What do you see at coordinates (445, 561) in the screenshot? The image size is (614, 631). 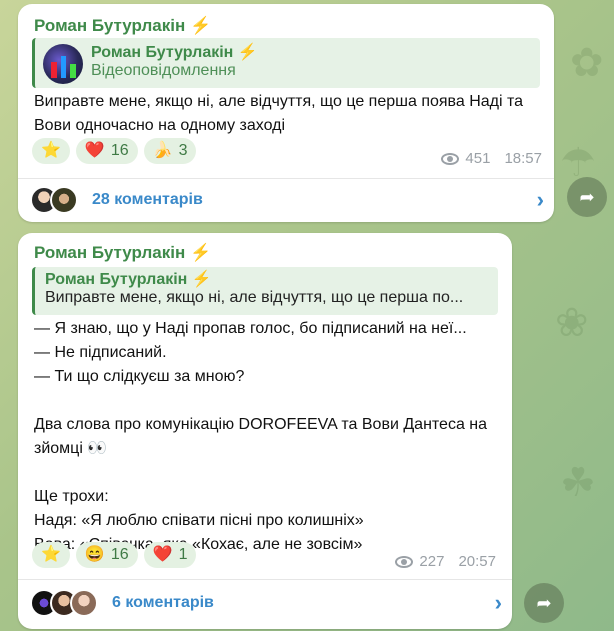 I see `post-meta: 227 20:57` at bounding box center [445, 561].